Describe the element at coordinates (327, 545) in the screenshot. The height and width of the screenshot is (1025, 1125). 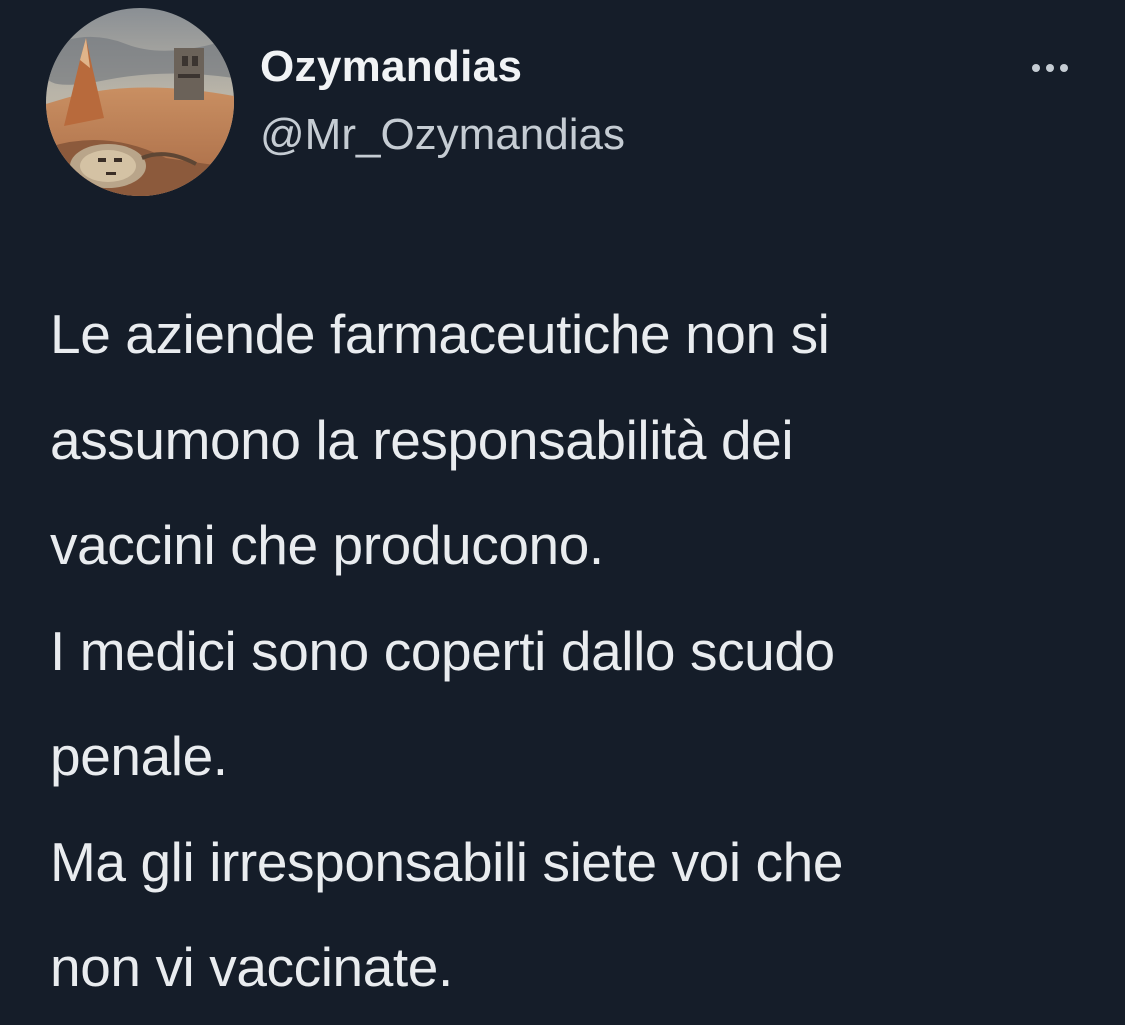
I see `tweet-text-line: vaccini che producono.` at that location.